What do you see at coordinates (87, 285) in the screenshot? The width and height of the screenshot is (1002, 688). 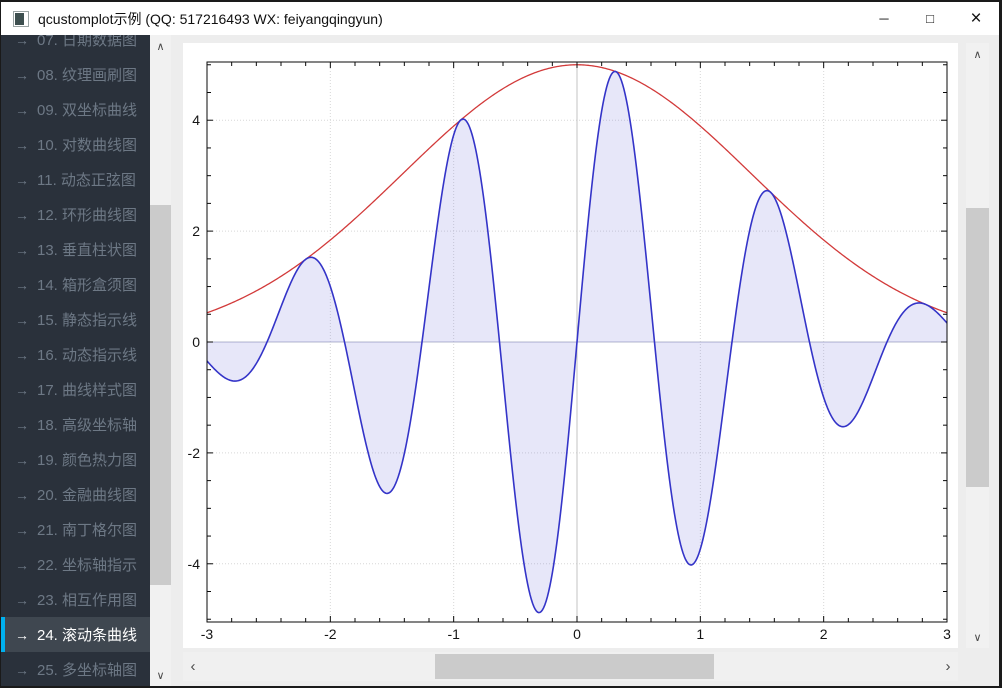 I see `sidebar-item-label: 14. 箱形盒须图` at bounding box center [87, 285].